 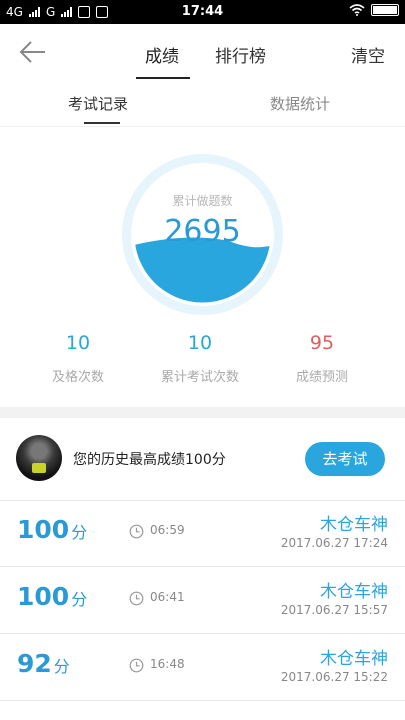 I want to click on tab-ranking: 排行榜, so click(x=240, y=54).